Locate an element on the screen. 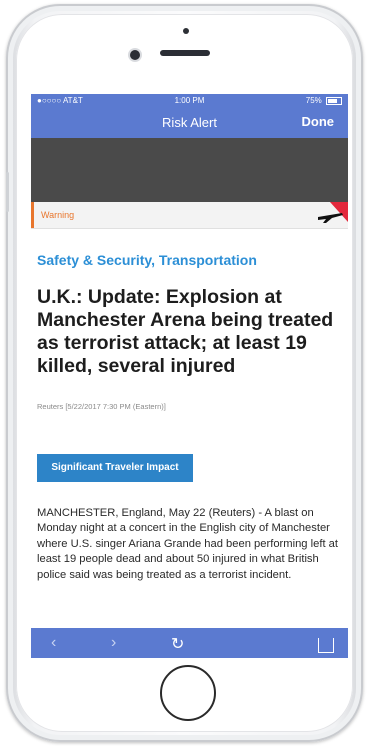 This screenshot has height=746, width=369. warning-row: Warning is located at coordinates (189, 215).